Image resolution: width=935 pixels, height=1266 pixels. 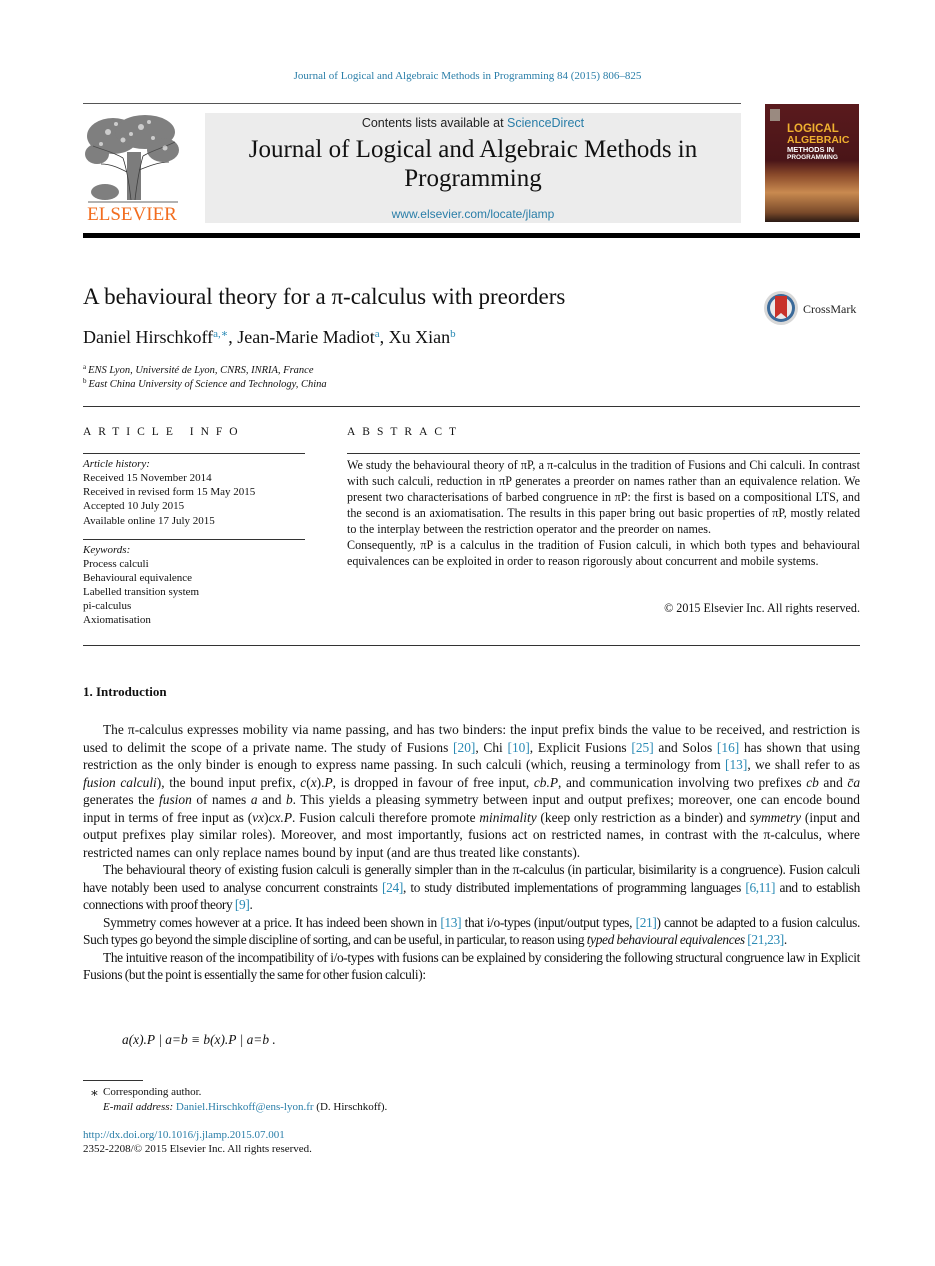 I want to click on keyword: Process calculi, so click(x=116, y=564).